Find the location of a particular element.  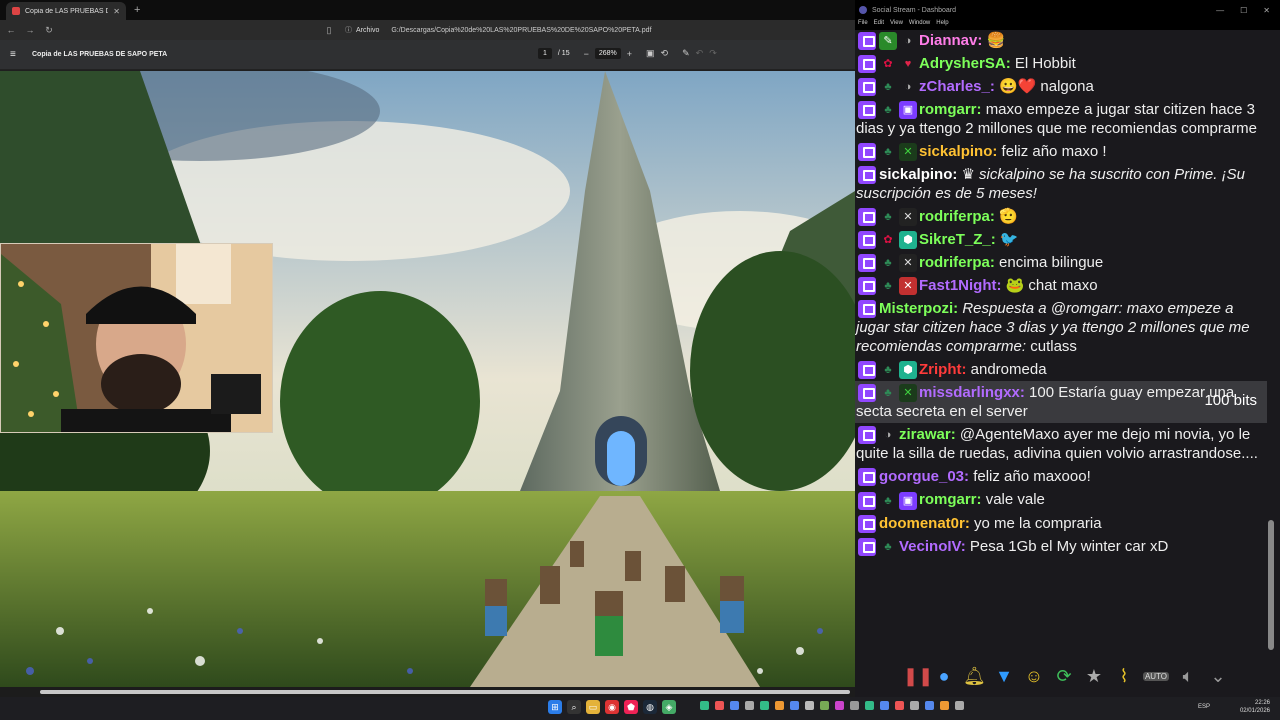

chat-username: zirawar: is located at coordinates (927, 434).